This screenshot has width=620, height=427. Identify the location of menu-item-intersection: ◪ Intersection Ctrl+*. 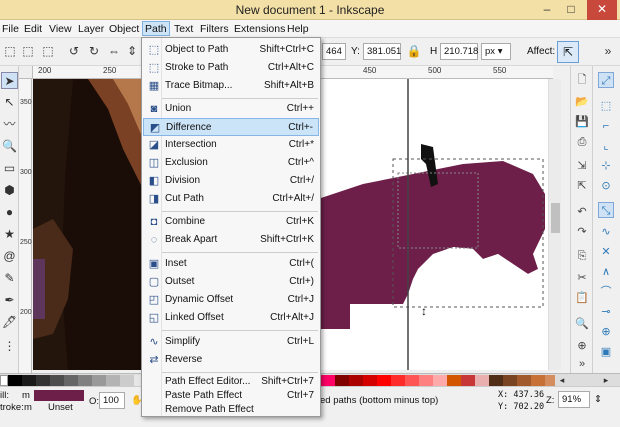
(231, 145).